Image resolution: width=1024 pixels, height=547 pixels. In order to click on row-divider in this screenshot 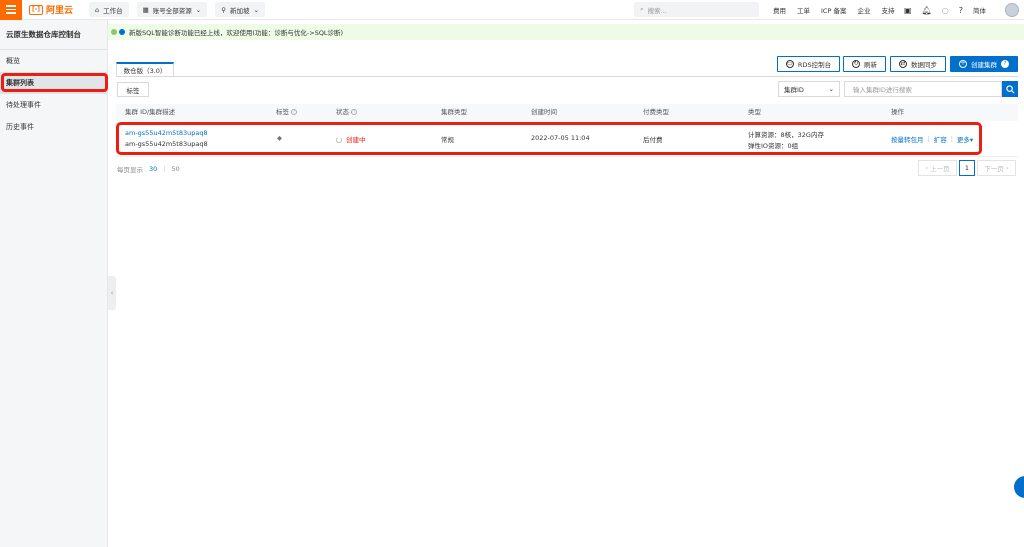, I will do `click(567, 156)`.